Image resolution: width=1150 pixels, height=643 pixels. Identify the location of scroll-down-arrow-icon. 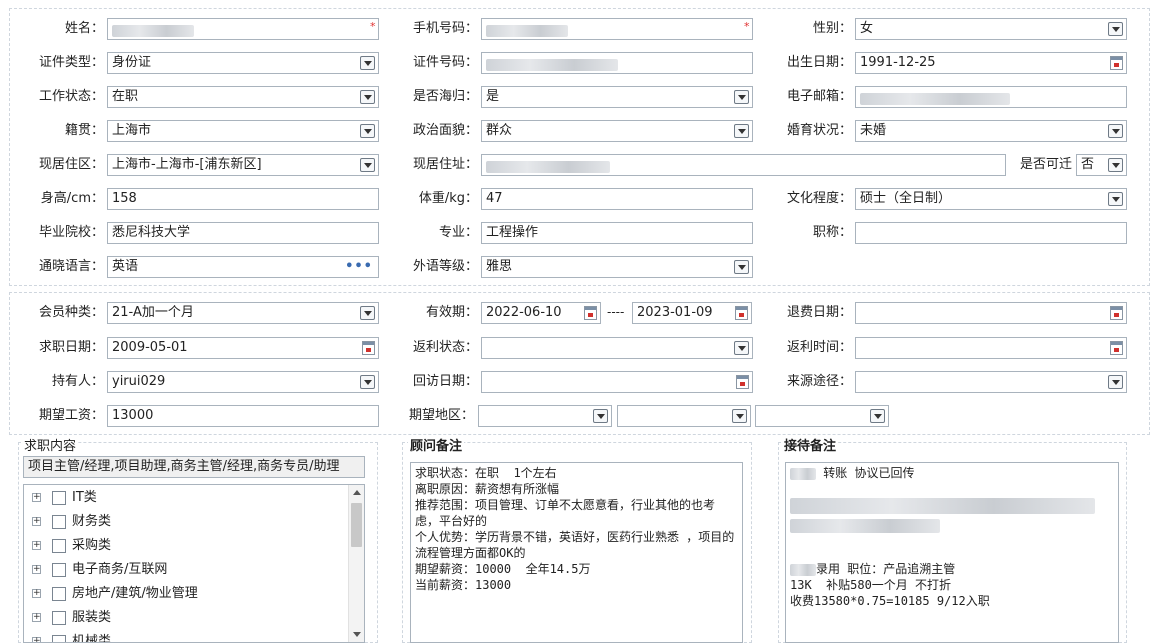
(357, 634).